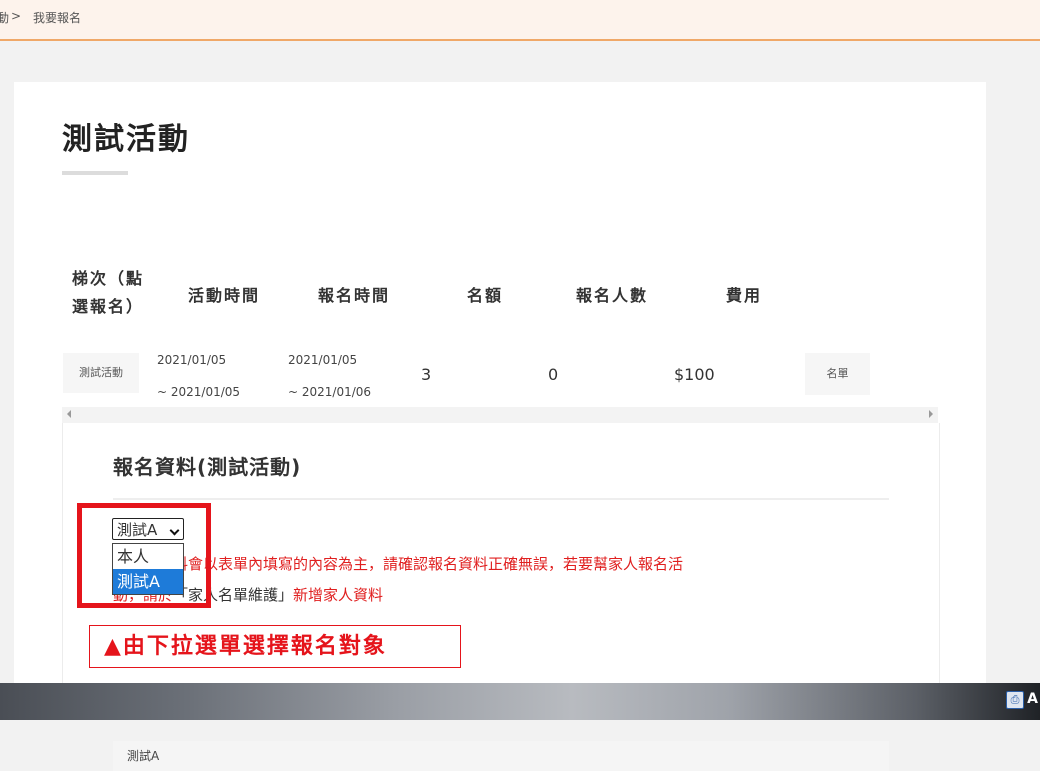 The width and height of the screenshot is (1040, 771). What do you see at coordinates (323, 360) in the screenshot?
I see `signup-start: 2021/01/05` at bounding box center [323, 360].